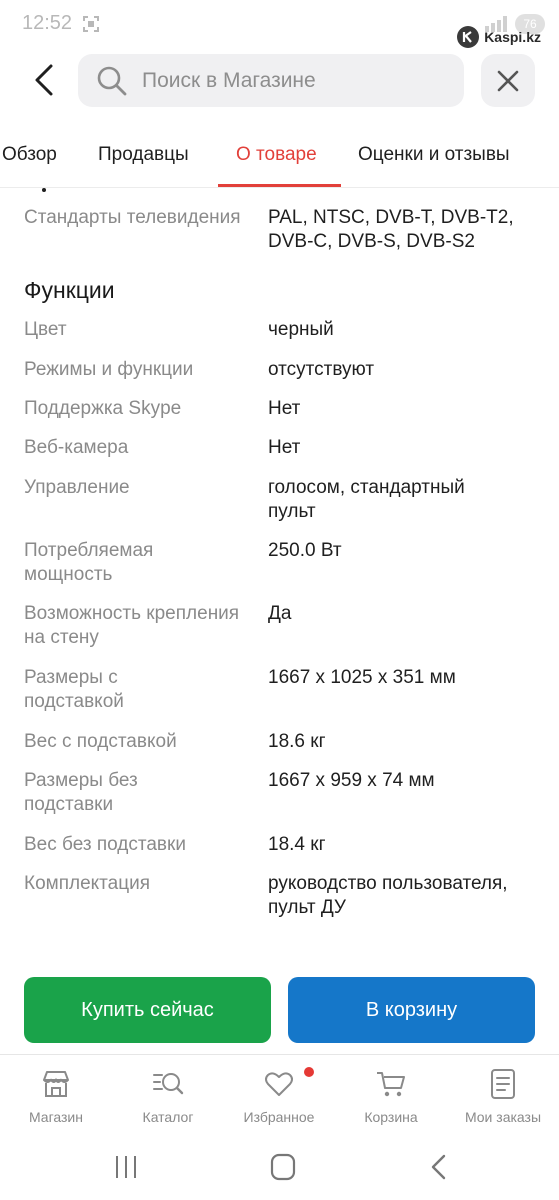  What do you see at coordinates (468, 37) in the screenshot?
I see `kaspi-logo-icon` at bounding box center [468, 37].